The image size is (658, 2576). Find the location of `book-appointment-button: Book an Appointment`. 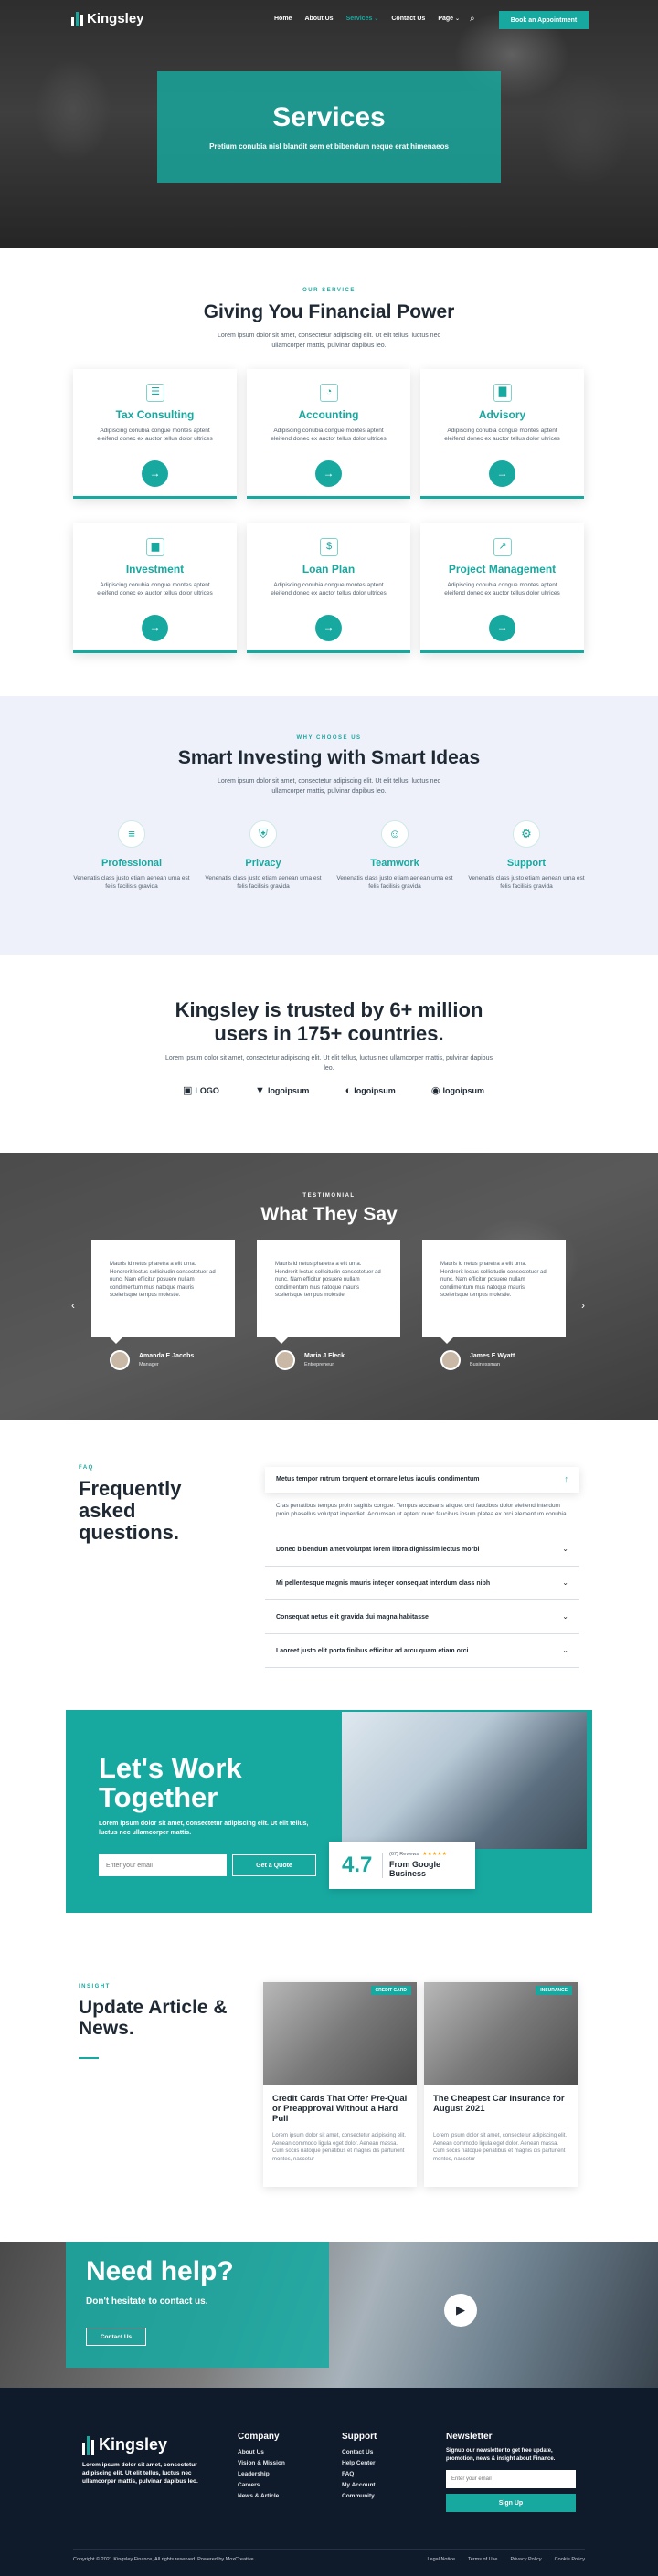

book-appointment-button: Book an Appointment is located at coordinates (544, 20).